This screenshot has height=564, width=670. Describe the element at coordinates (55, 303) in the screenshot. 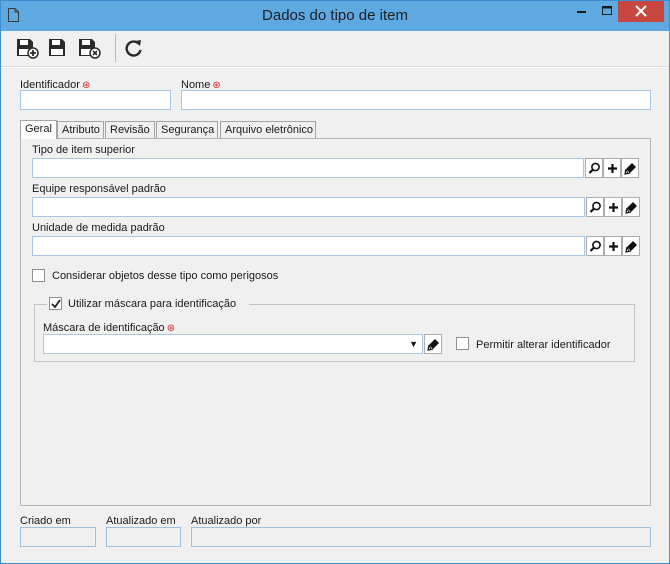

I see `mascara-group-checkbox` at that location.